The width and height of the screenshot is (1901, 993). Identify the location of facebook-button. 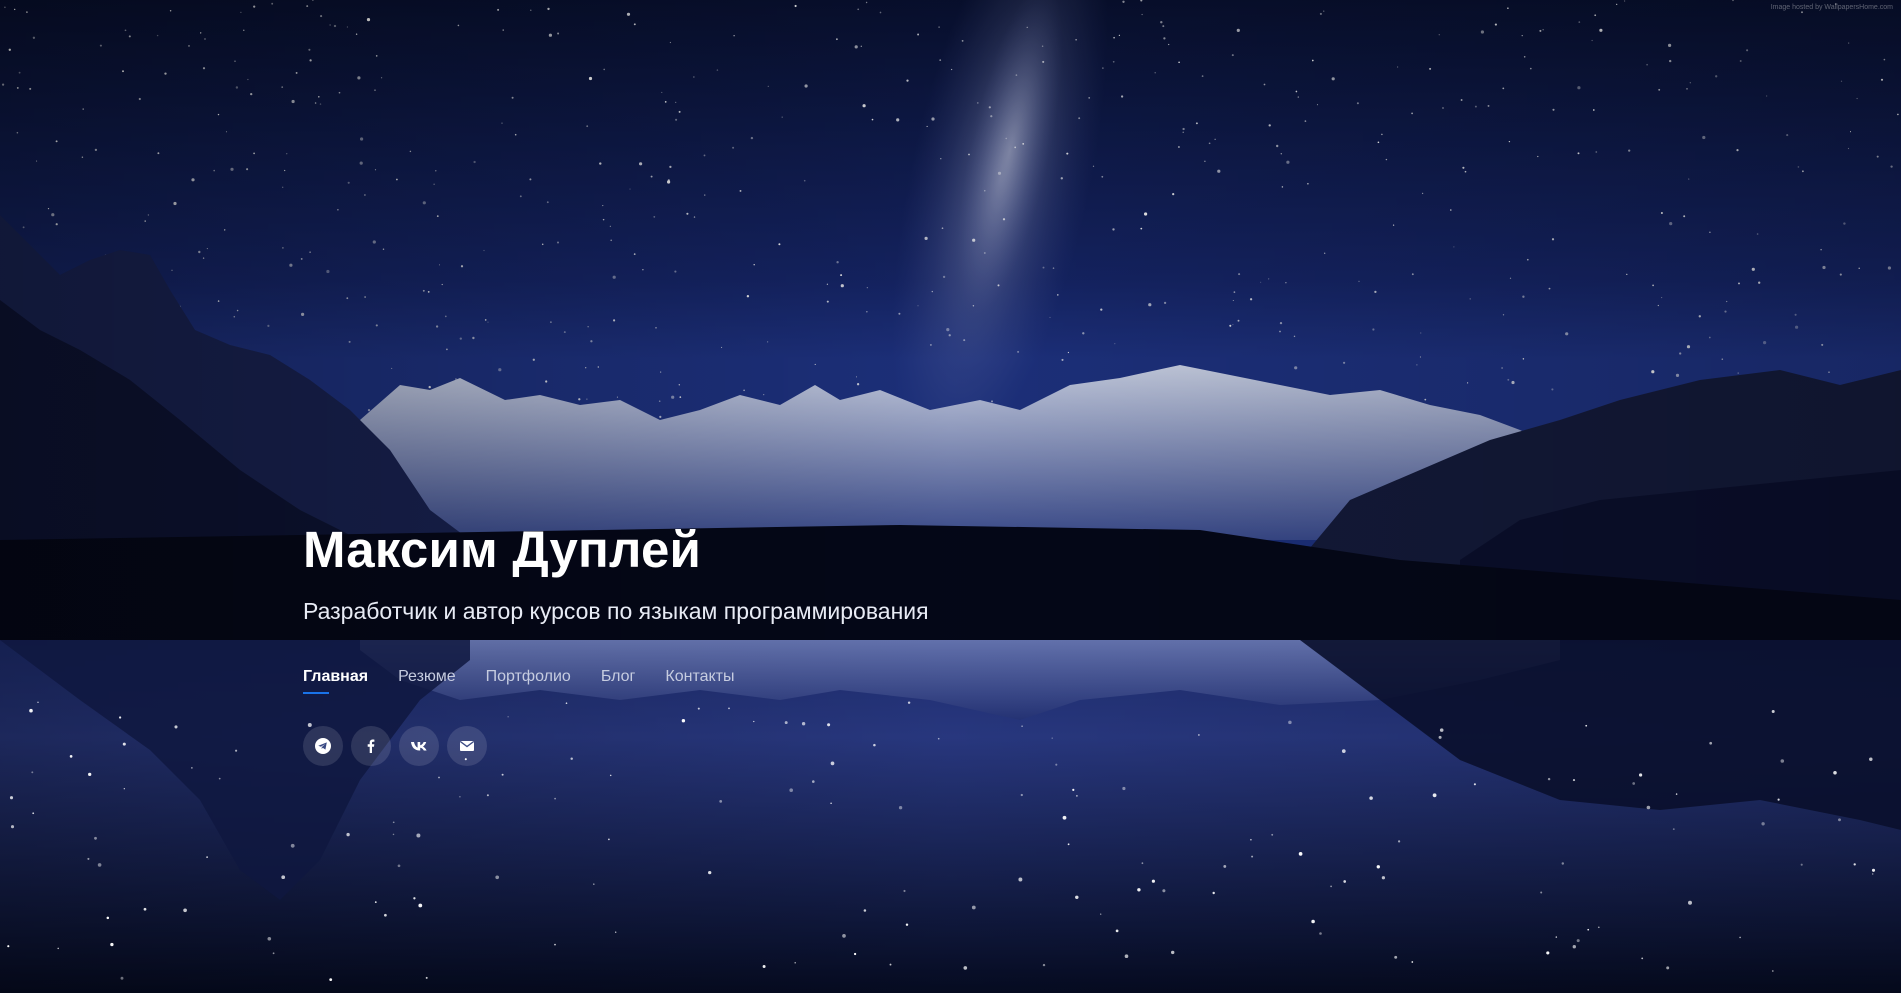
(371, 746).